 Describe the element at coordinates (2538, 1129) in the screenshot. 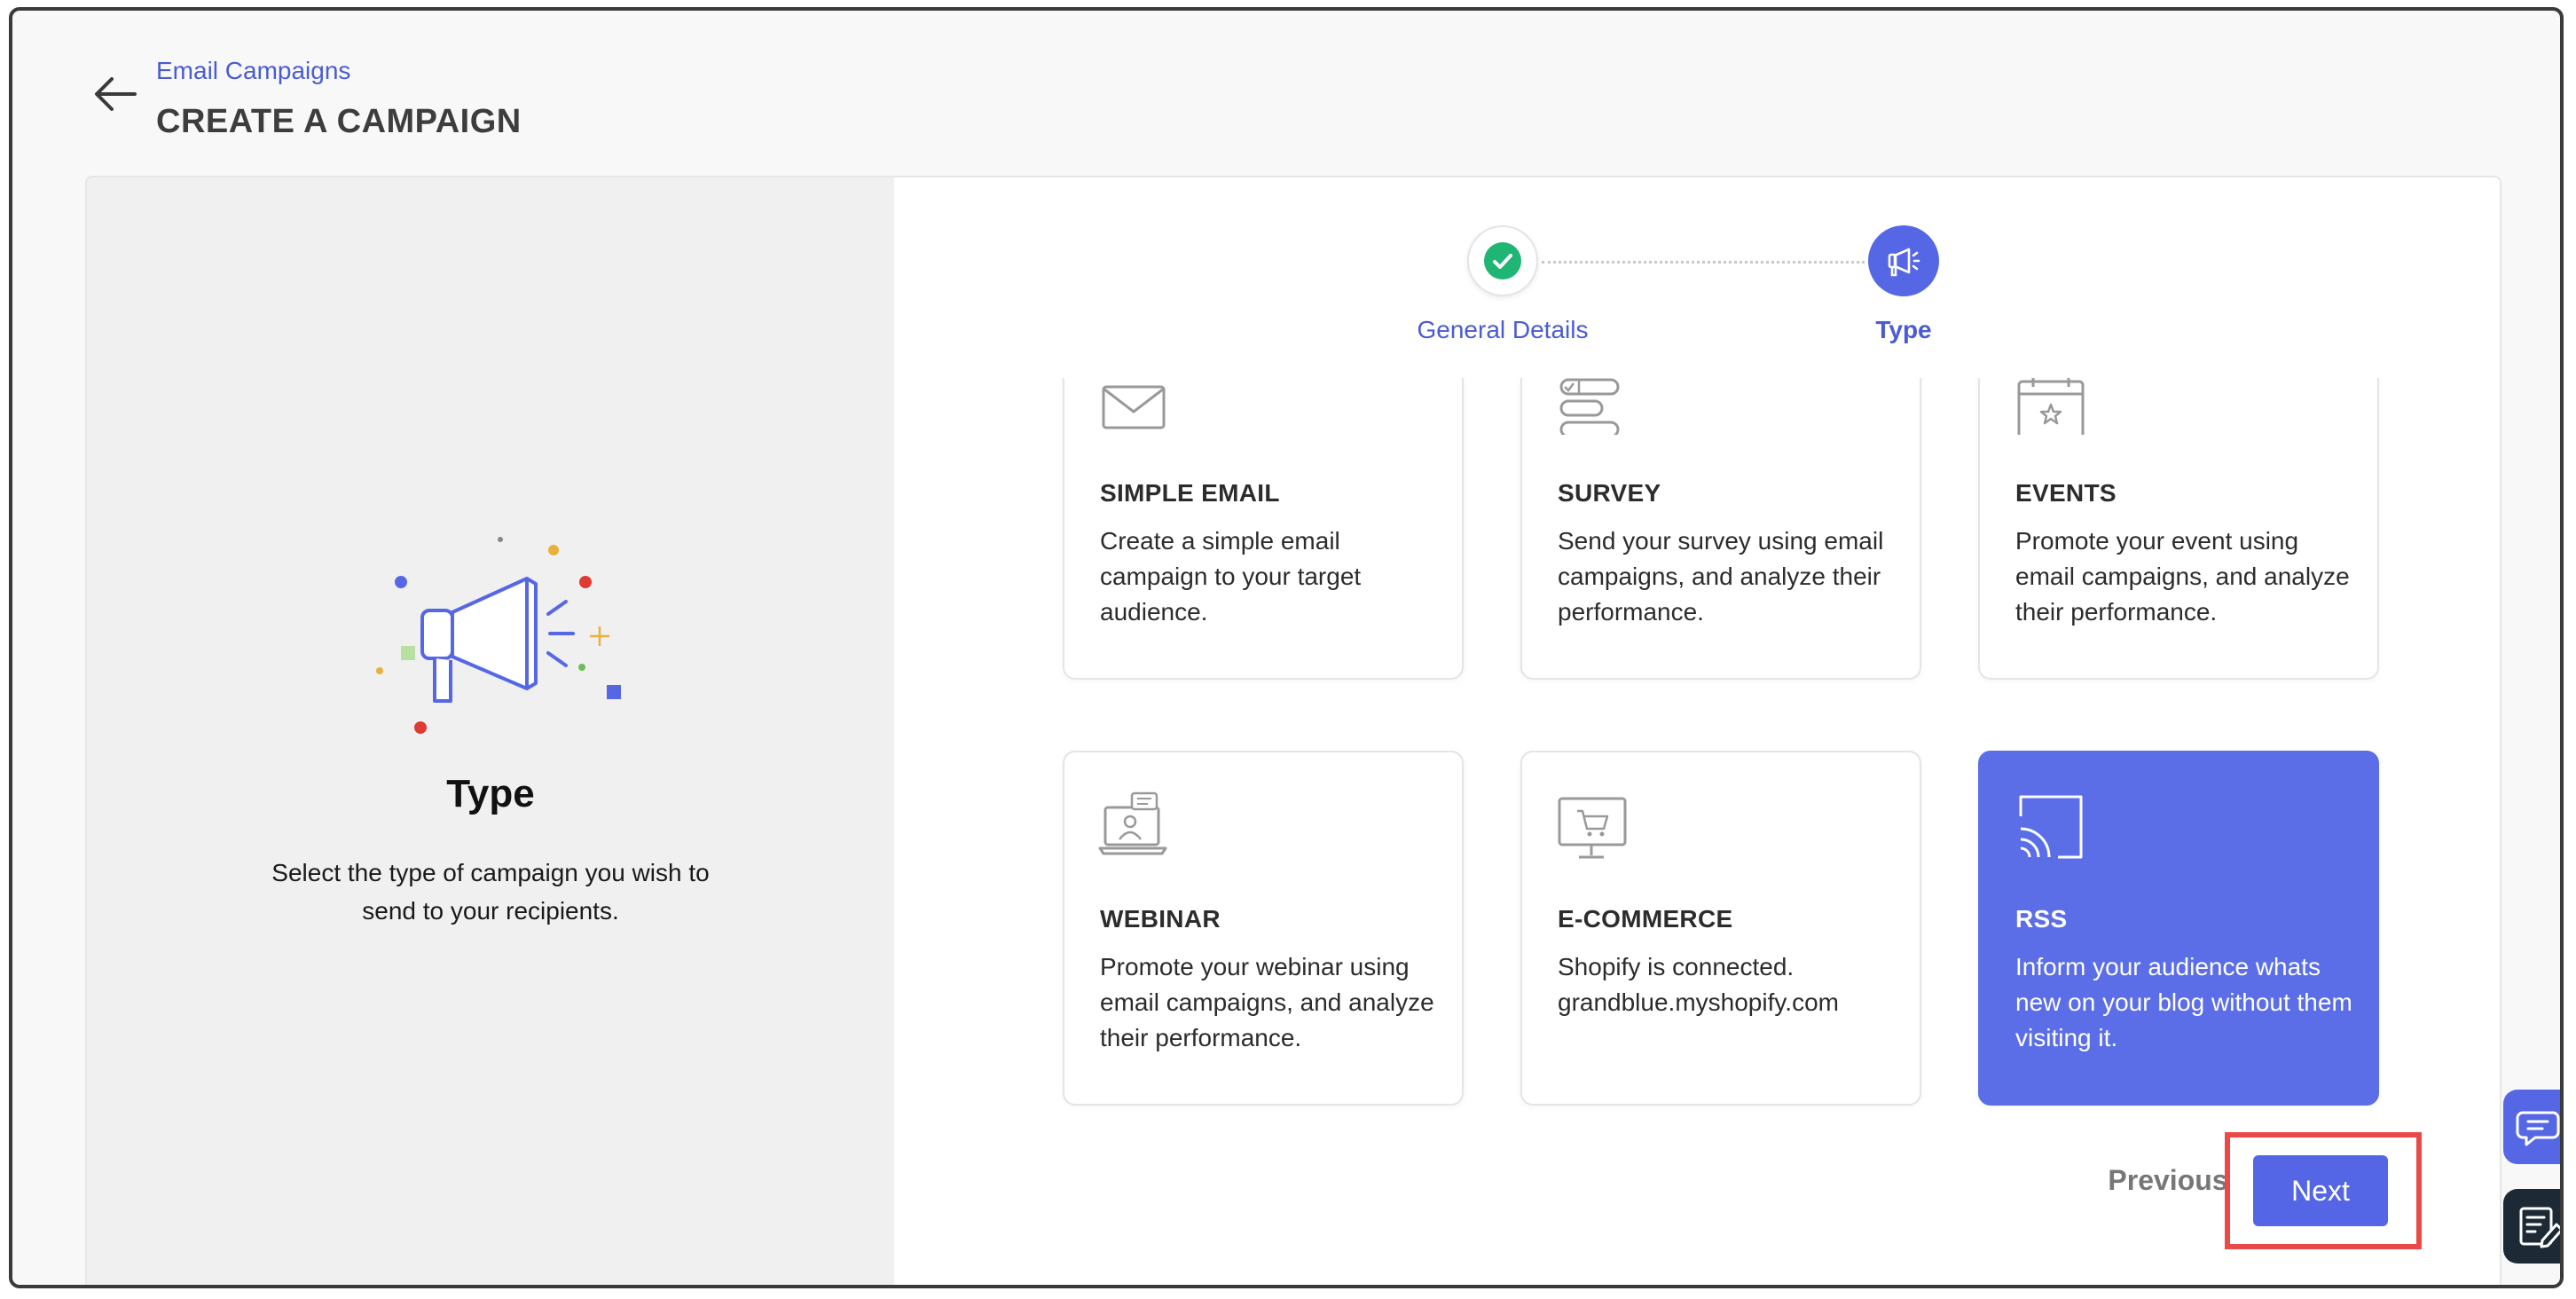

I see `chat-icon` at that location.